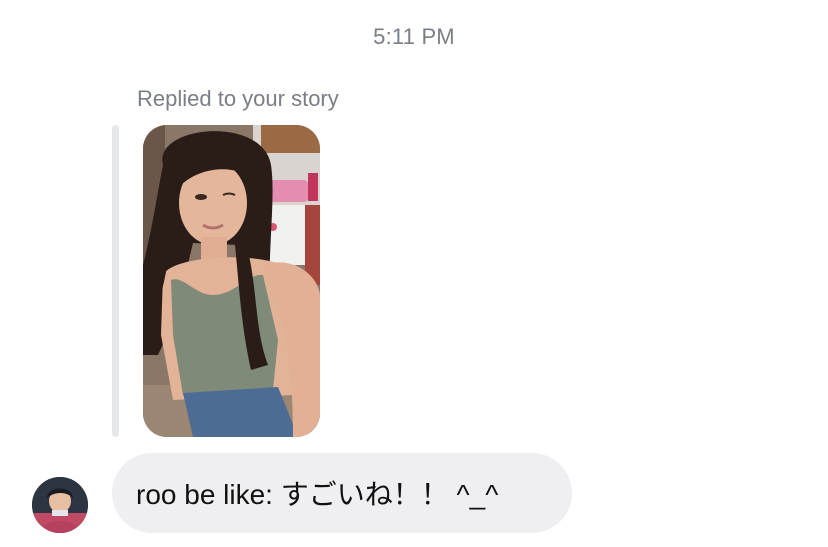 The height and width of the screenshot is (547, 828). Describe the element at coordinates (414, 36) in the screenshot. I see `message-timestamp: 5:11 PM` at that location.